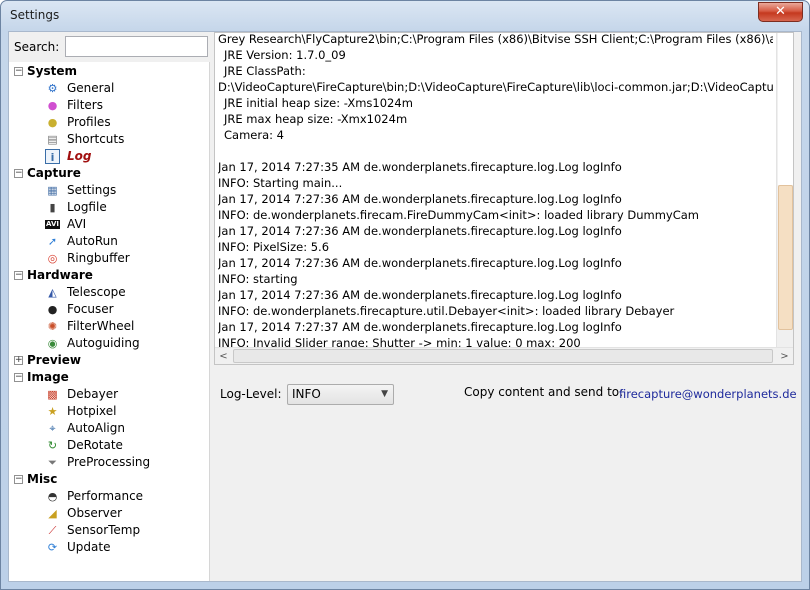  I want to click on tree-item-label: Ringbuffer, so click(98, 258).